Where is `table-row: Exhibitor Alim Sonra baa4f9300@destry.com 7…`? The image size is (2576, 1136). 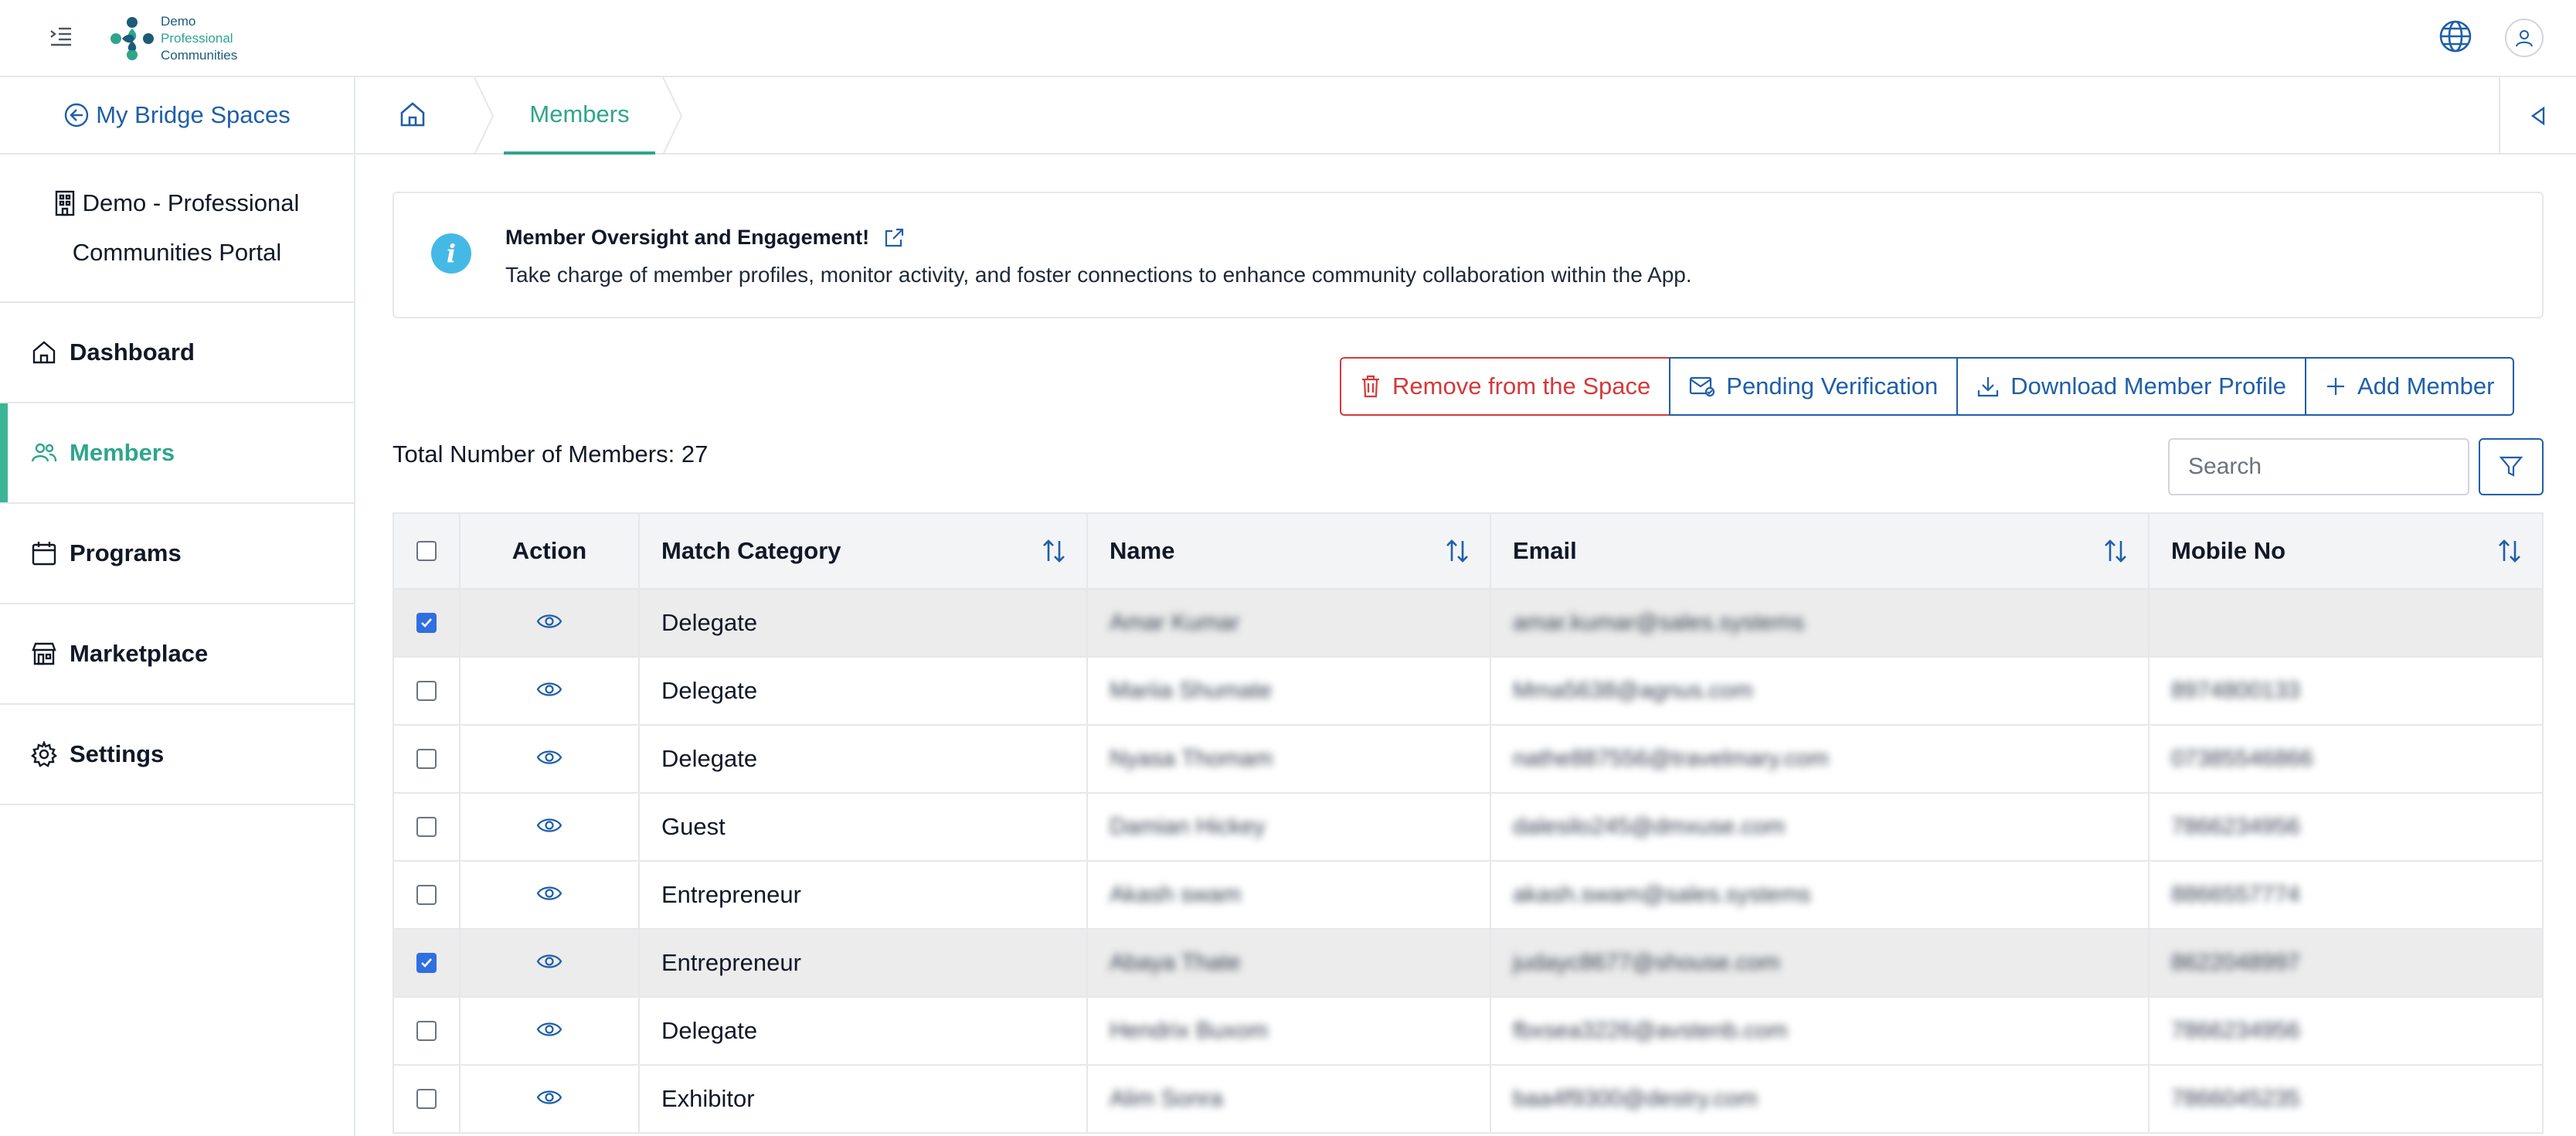 table-row: Exhibitor Alim Sonra baa4f9300@destry.com 7… is located at coordinates (1468, 1100).